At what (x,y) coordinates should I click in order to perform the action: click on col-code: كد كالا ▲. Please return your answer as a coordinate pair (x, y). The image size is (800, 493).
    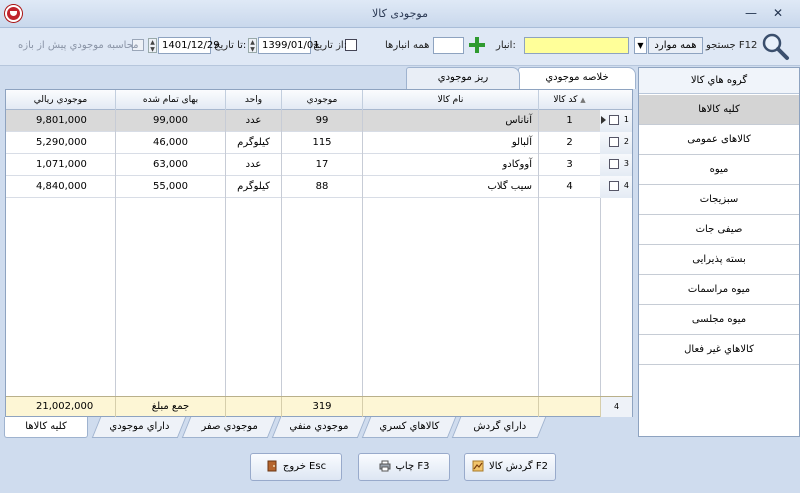
    Looking at the image, I should click on (569, 100).